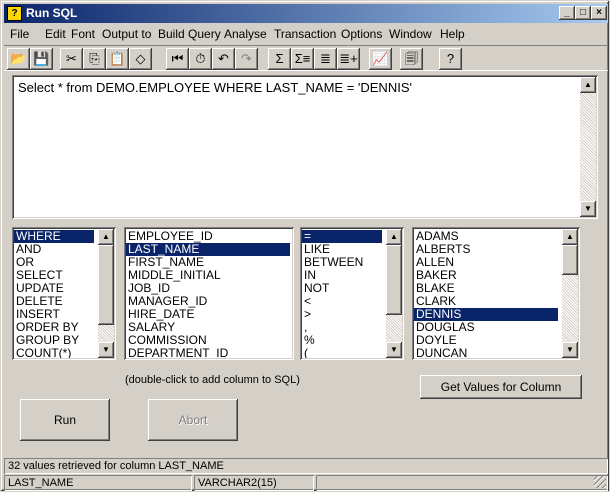  I want to click on value-item: DUNCAN, so click(486, 353).